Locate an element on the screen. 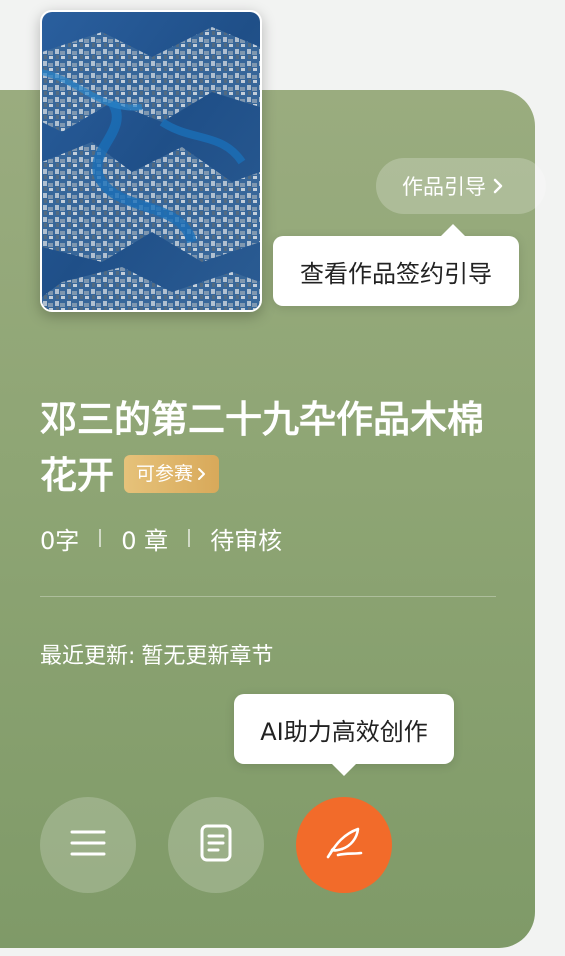 This screenshot has width=565, height=956. latest-update: 最近更新: 暂无更新章节 is located at coordinates (156, 654).